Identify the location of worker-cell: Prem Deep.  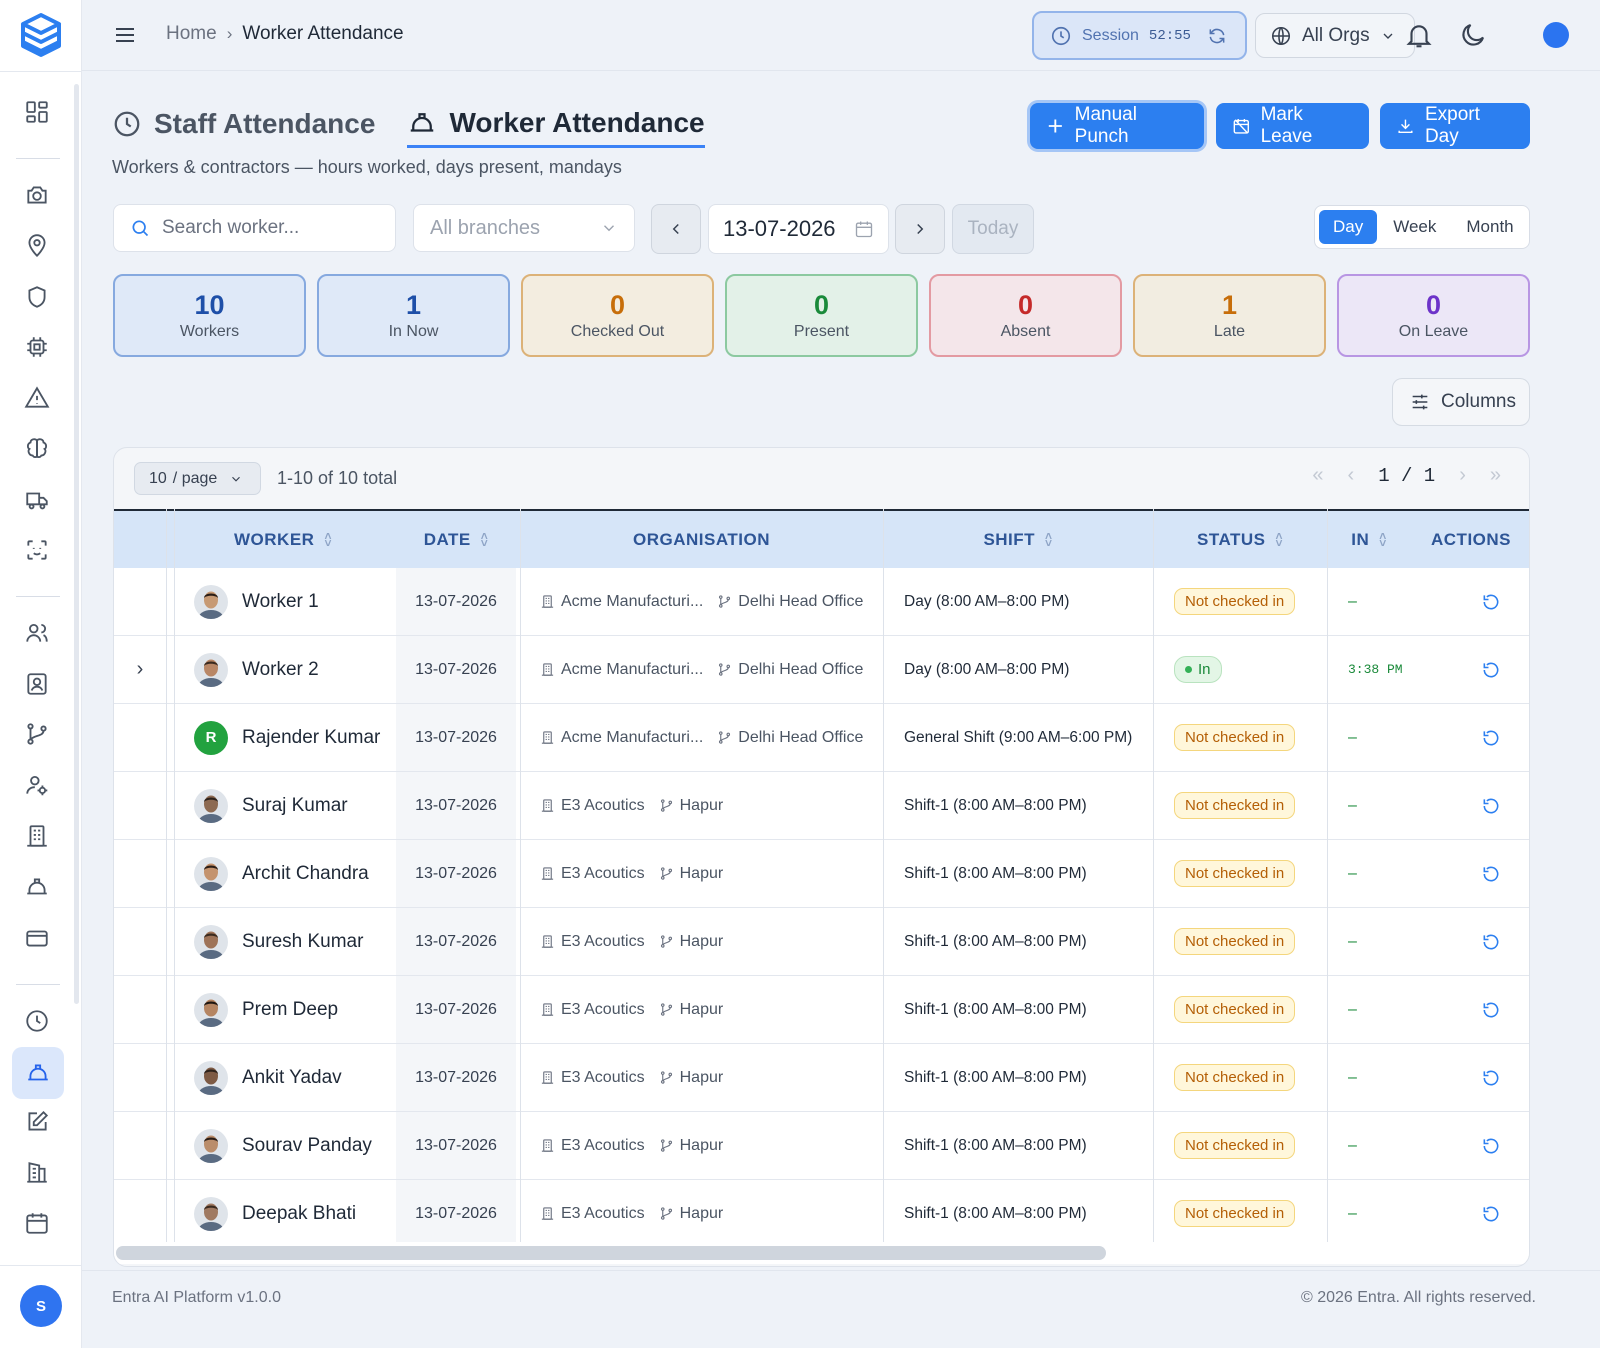
(294, 1009).